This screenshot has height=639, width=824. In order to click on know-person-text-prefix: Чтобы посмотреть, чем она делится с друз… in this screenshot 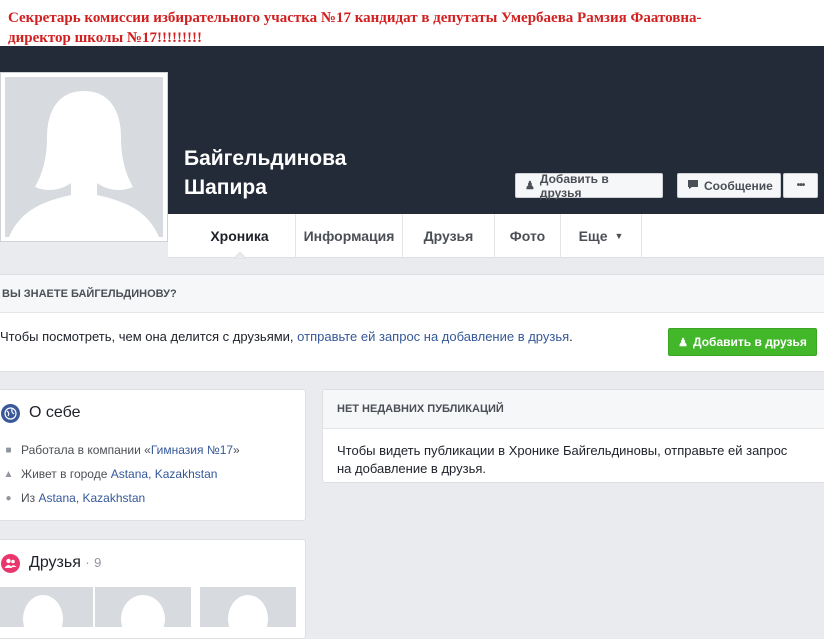, I will do `click(149, 336)`.